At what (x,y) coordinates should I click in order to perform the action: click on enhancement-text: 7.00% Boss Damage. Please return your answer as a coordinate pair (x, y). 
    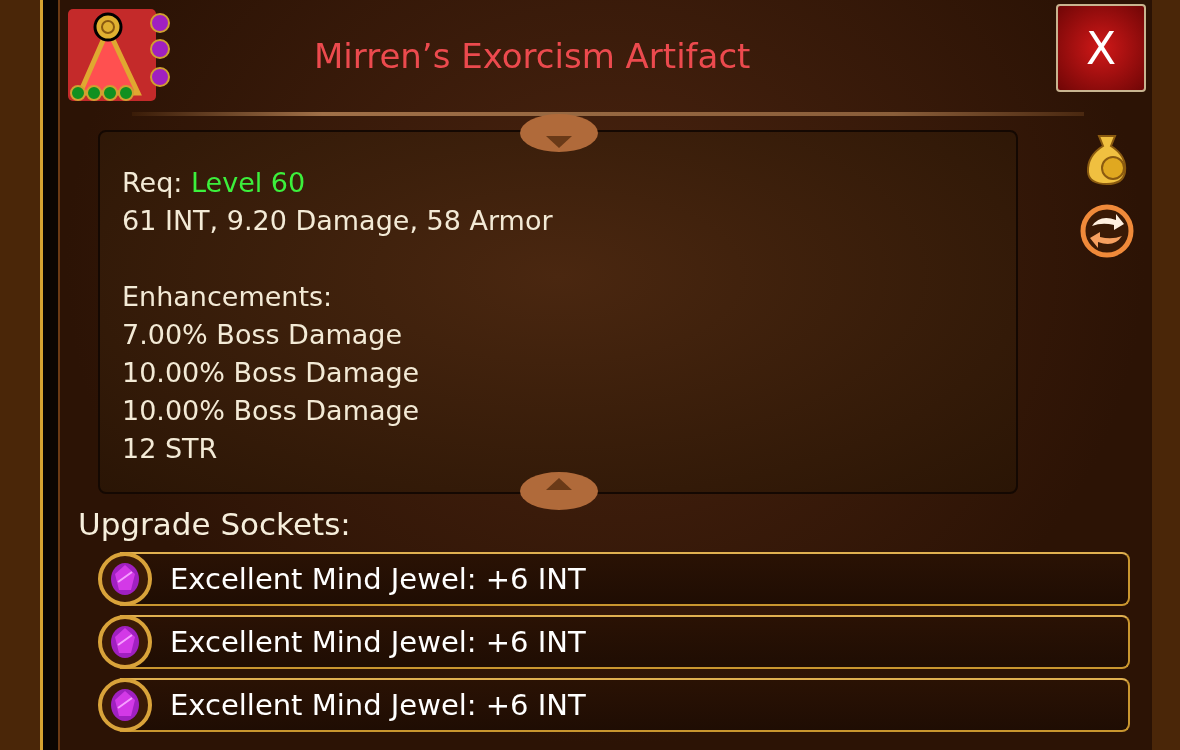
    Looking at the image, I should click on (263, 335).